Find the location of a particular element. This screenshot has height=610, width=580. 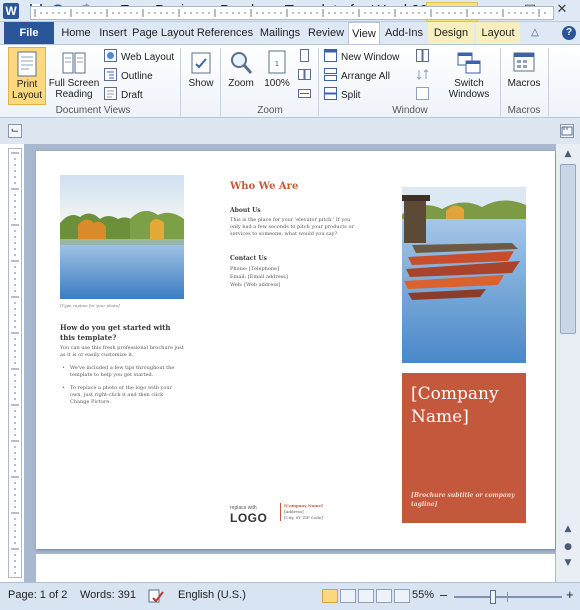

tab-add-ins: Add-Ins is located at coordinates (404, 33).